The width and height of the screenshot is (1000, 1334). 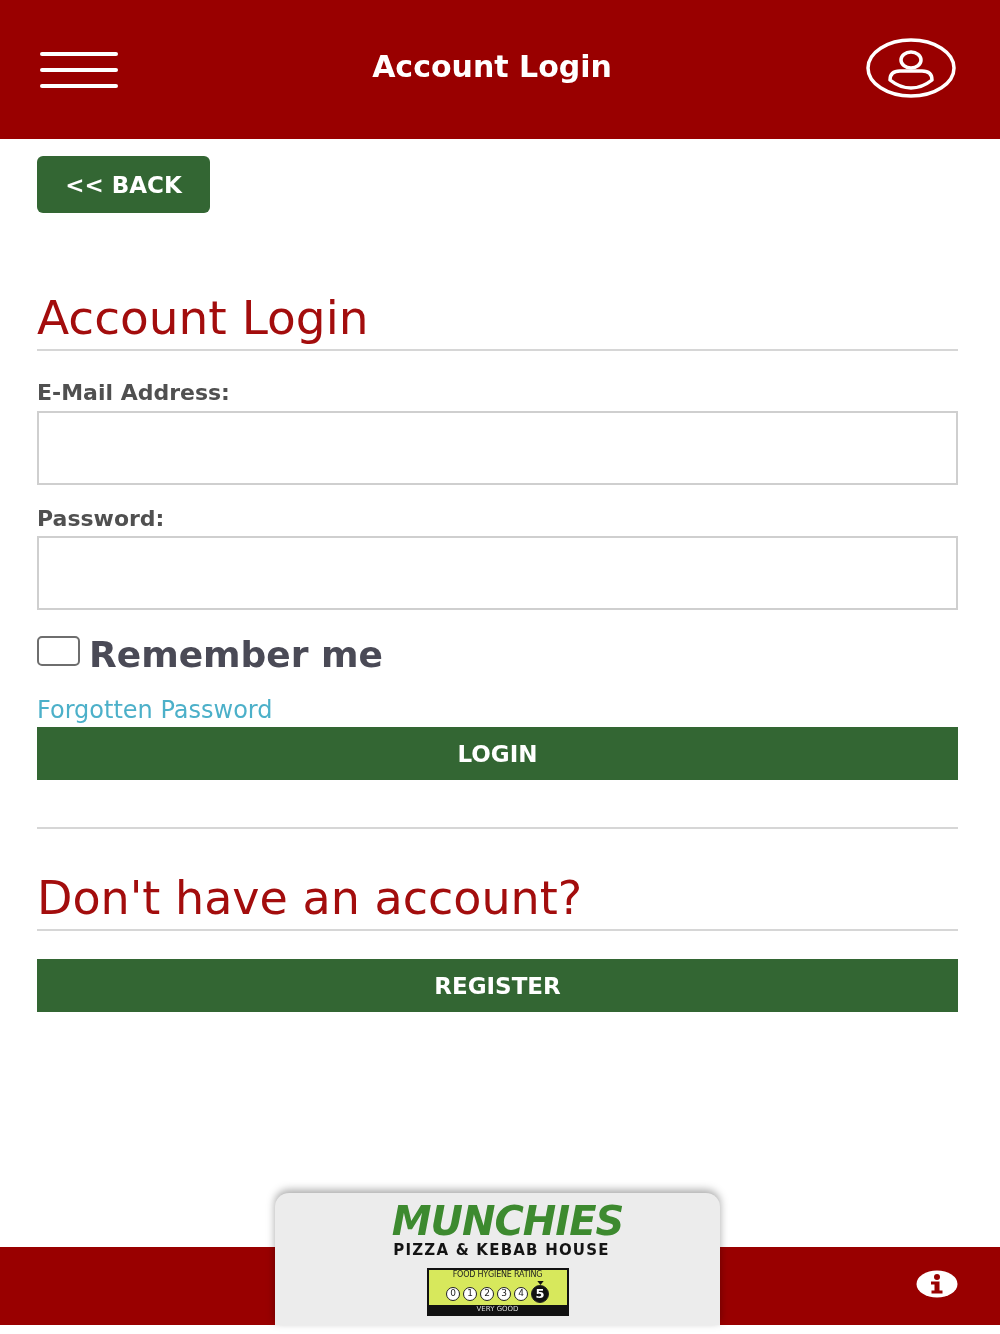 I want to click on rating-score: 5, so click(x=540, y=1293).